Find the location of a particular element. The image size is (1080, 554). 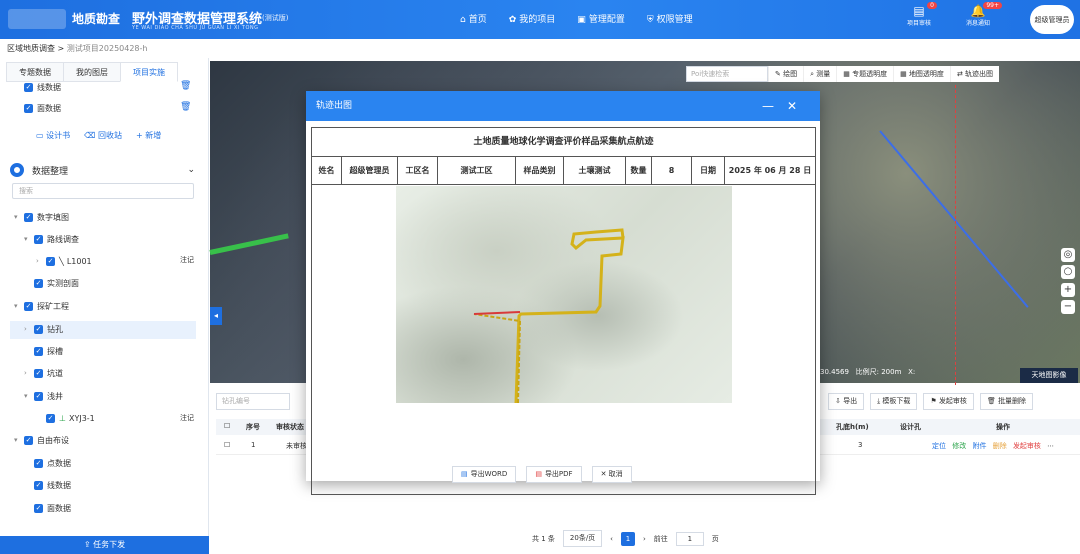

list-item: ✓ 面数据 is located at coordinates (42, 108).